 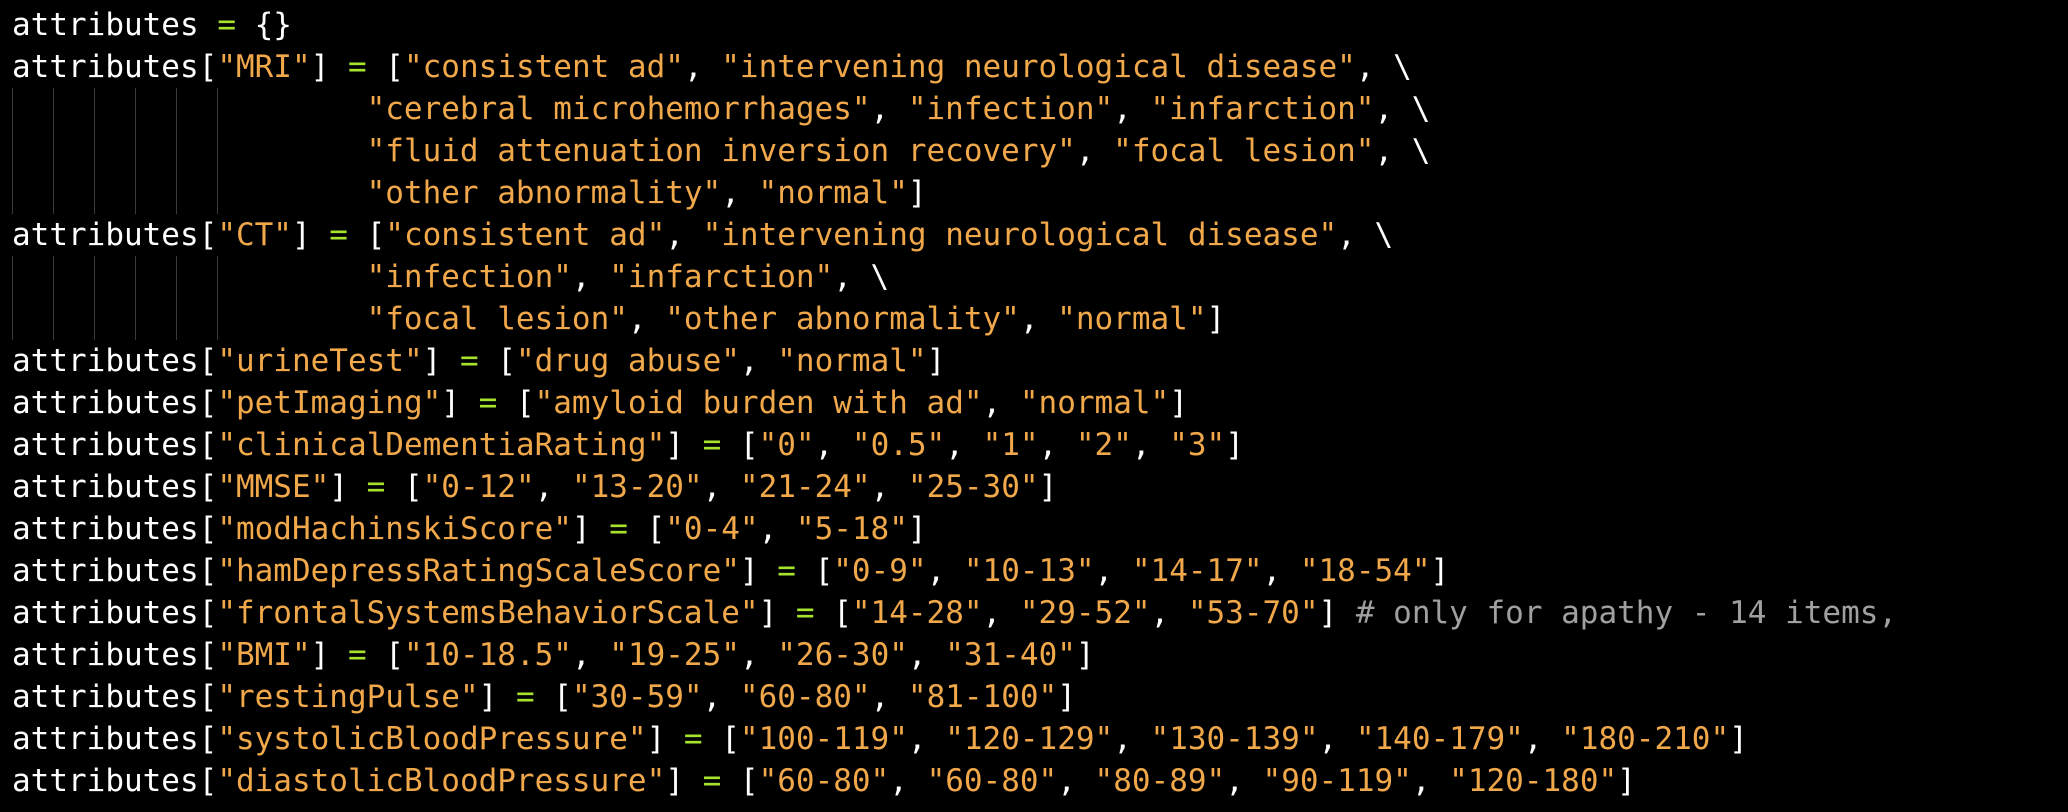 What do you see at coordinates (1040, 193) in the screenshot?
I see `code-line: "other abnormality", "normal"]` at bounding box center [1040, 193].